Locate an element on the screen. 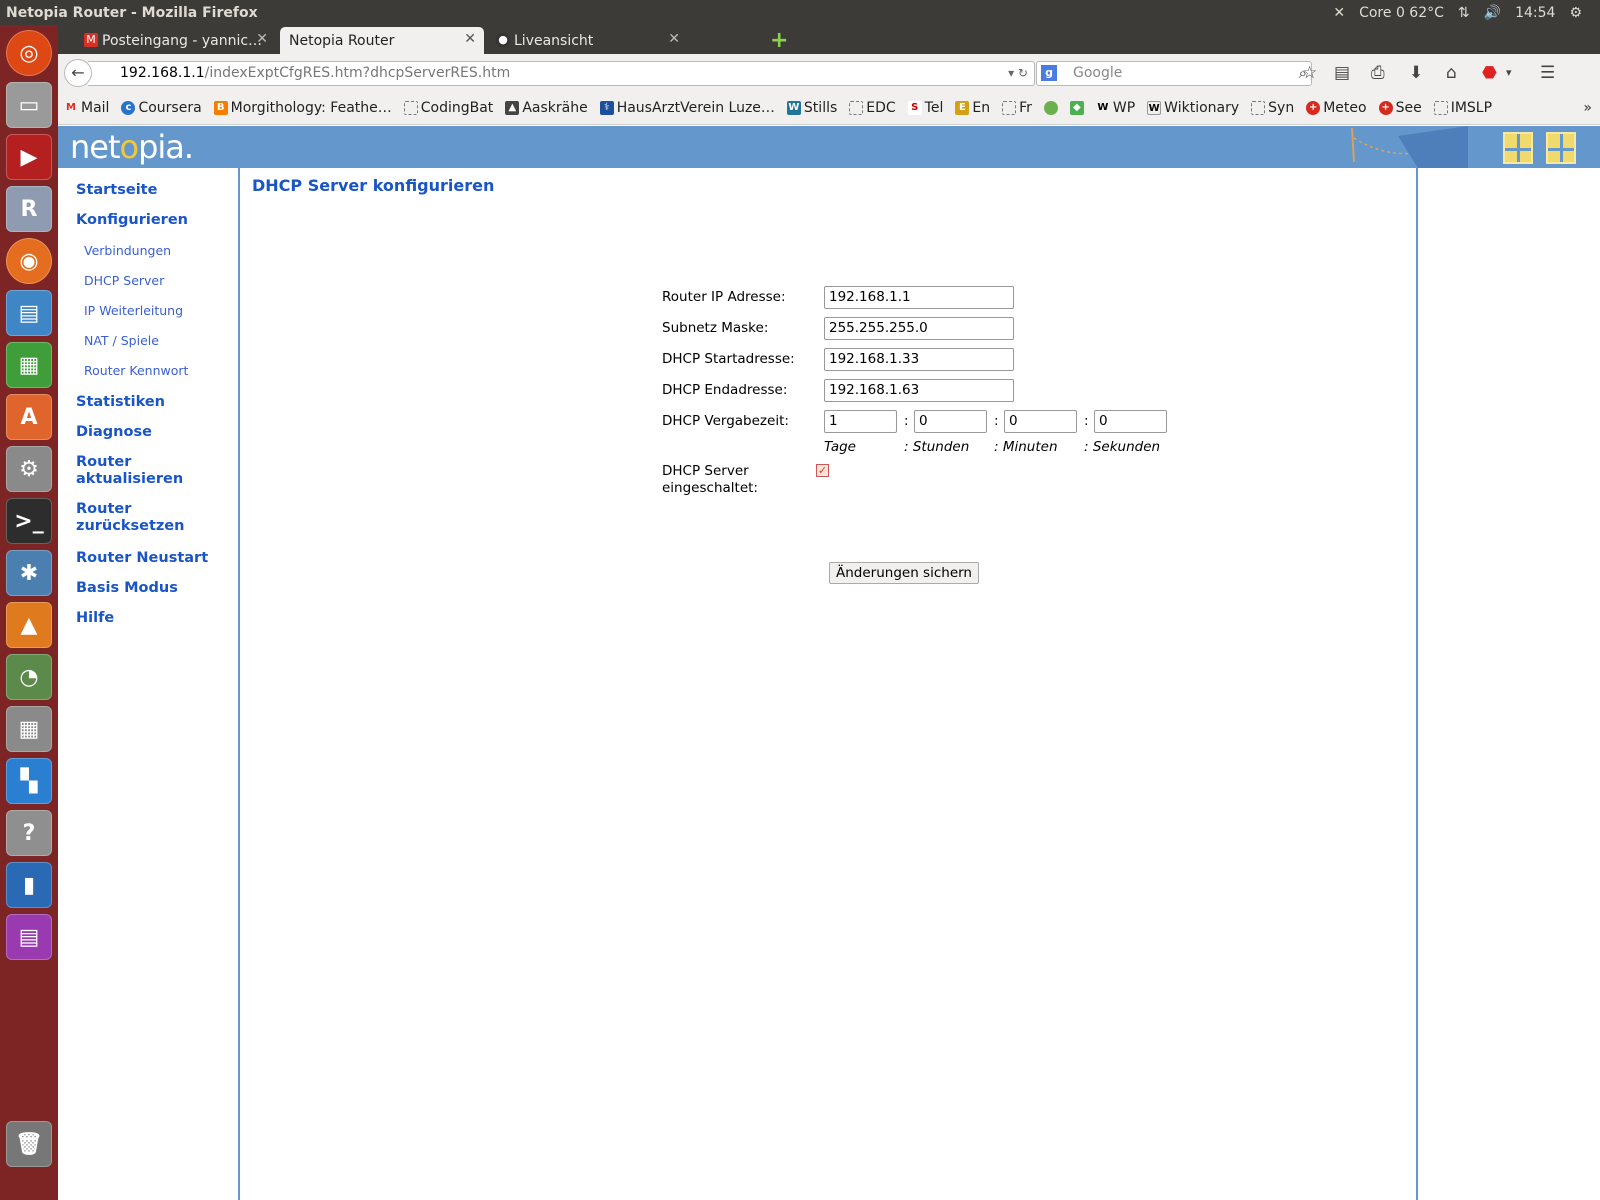 This screenshot has width=1600, height=1200. download-icon: ⬇ is located at coordinates (1416, 73).